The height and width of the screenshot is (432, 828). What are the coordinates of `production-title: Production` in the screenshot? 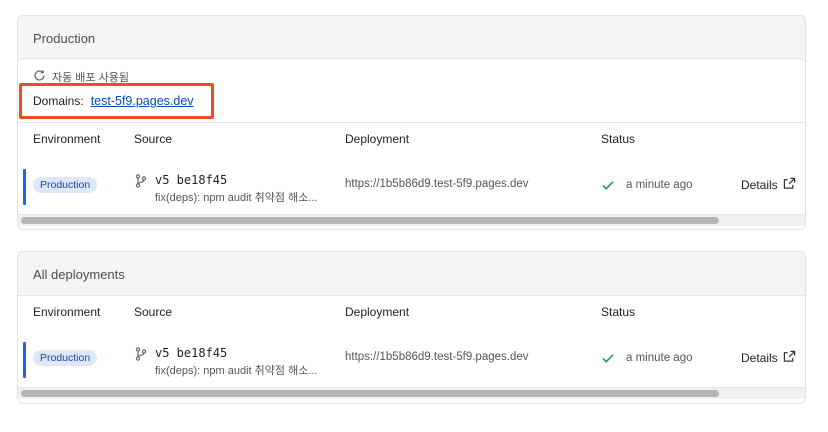 It's located at (64, 38).